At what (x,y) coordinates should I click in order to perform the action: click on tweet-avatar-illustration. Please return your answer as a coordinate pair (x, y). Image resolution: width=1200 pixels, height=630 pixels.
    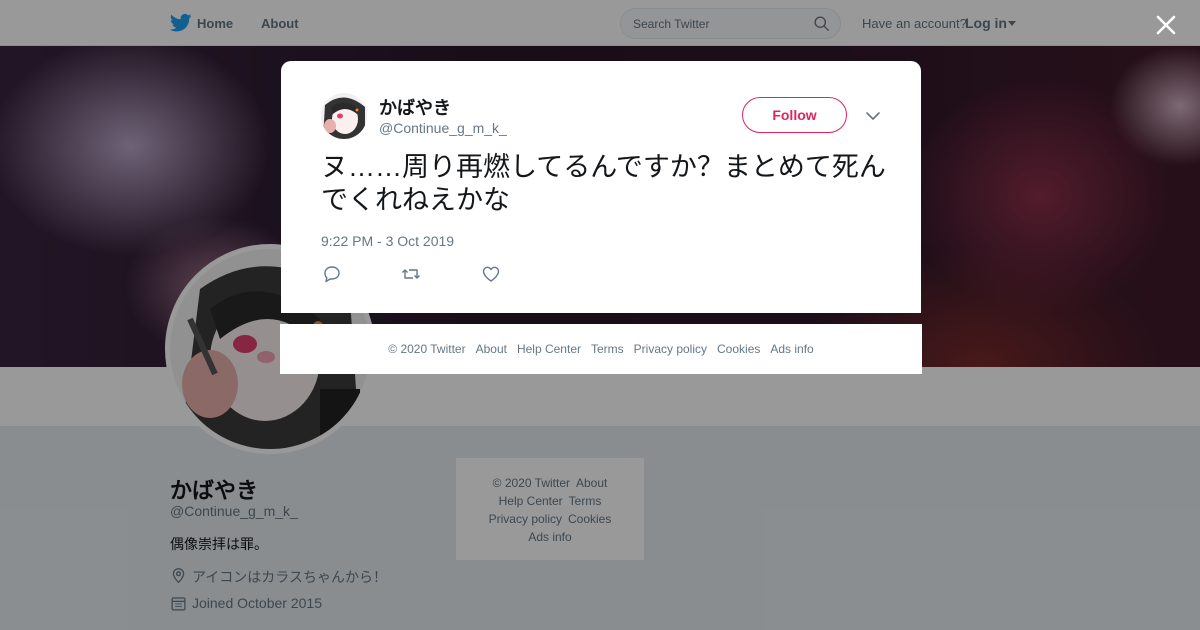
    Looking at the image, I should click on (344, 116).